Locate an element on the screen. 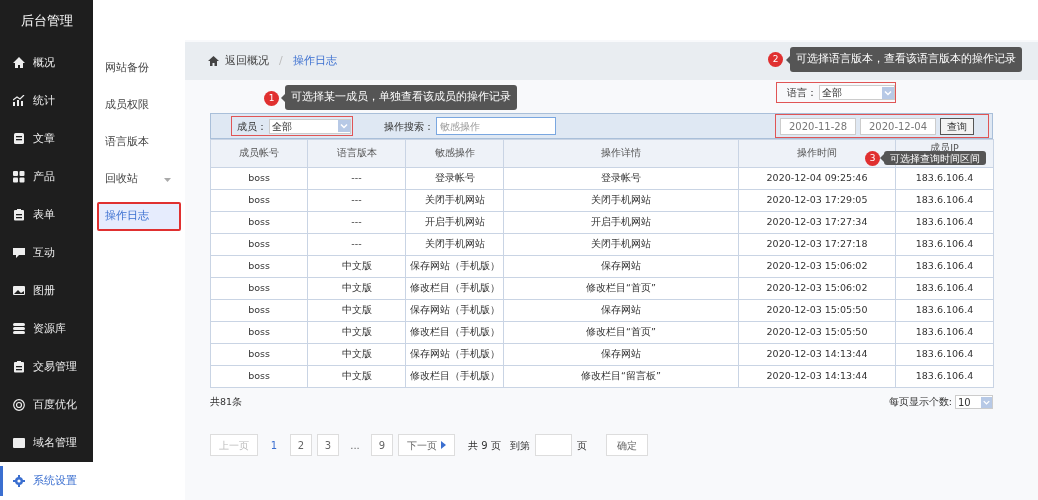 The image size is (1038, 500). subnav-item: 成员权限 is located at coordinates (139, 105).